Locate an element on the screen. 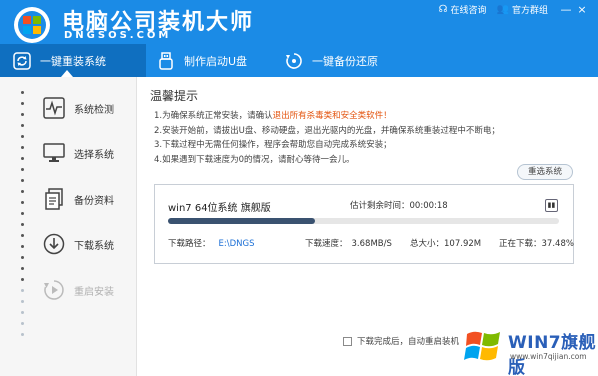  tab-label: 一键重装系统 is located at coordinates (73, 61).